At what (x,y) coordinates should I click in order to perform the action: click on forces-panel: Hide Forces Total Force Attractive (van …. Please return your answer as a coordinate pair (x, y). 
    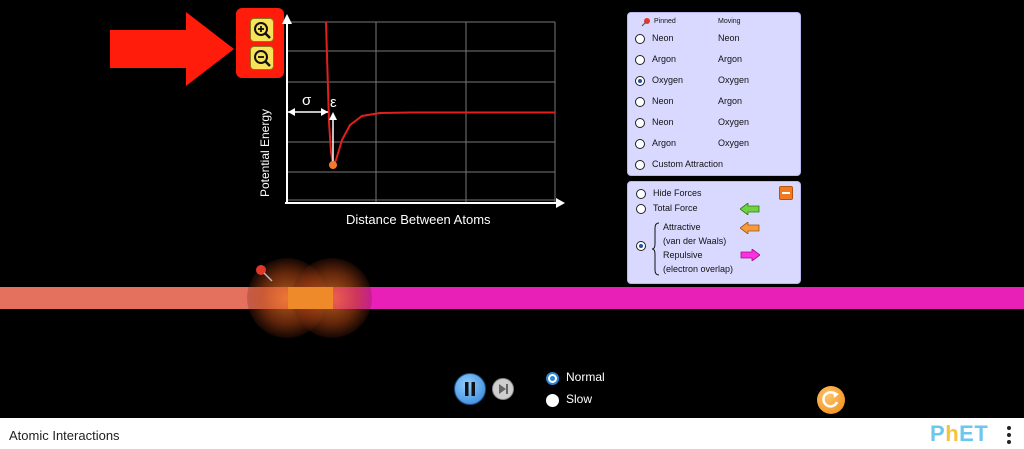
    Looking at the image, I should click on (714, 232).